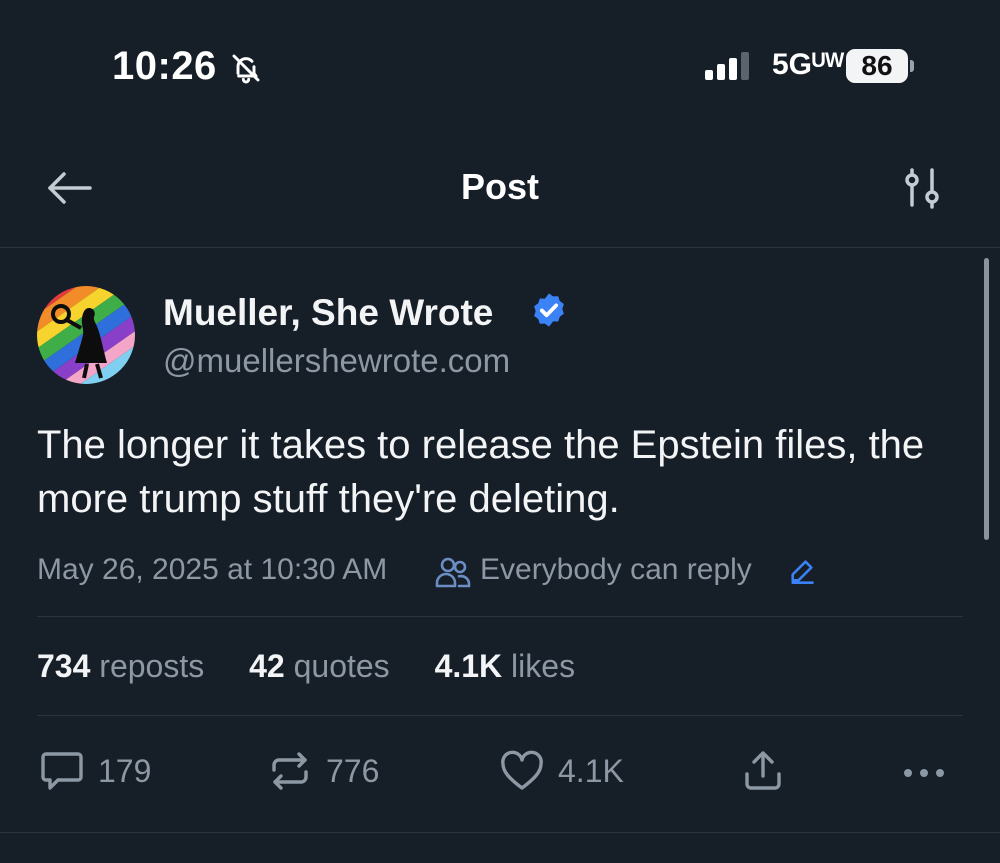 This screenshot has height=863, width=1000. What do you see at coordinates (246, 68) in the screenshot?
I see `bell-slash-icon` at bounding box center [246, 68].